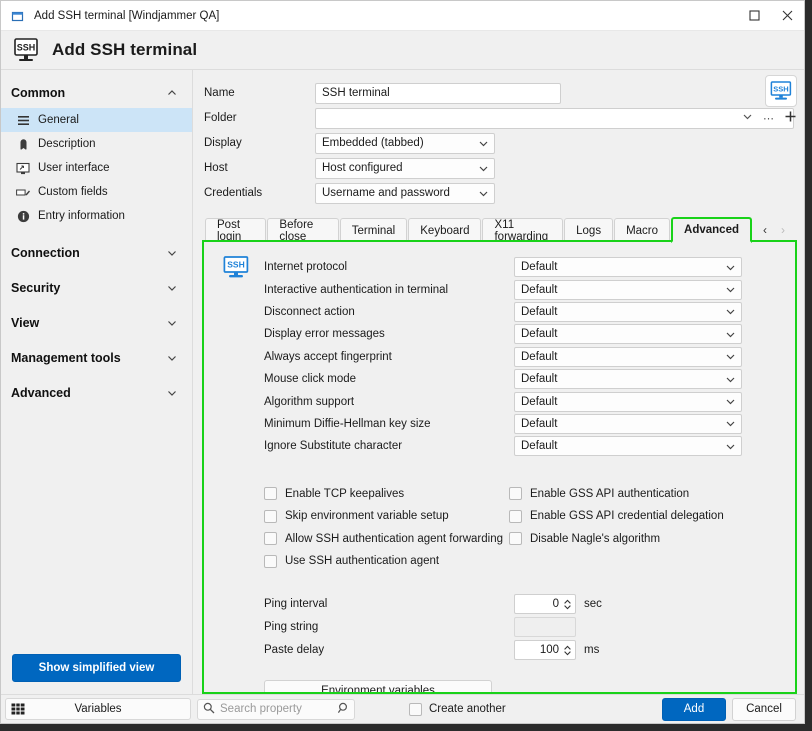 This screenshot has width=812, height=731. What do you see at coordinates (96, 93) in the screenshot?
I see `sidebar-group-common: Common` at bounding box center [96, 93].